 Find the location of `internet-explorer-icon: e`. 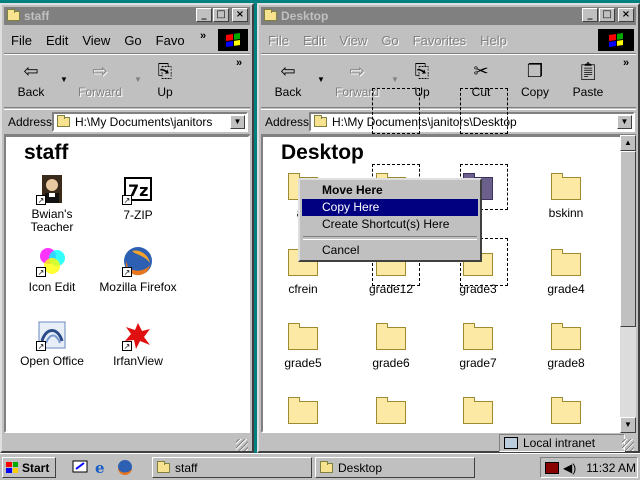

internet-explorer-icon: e is located at coordinates (102, 468).